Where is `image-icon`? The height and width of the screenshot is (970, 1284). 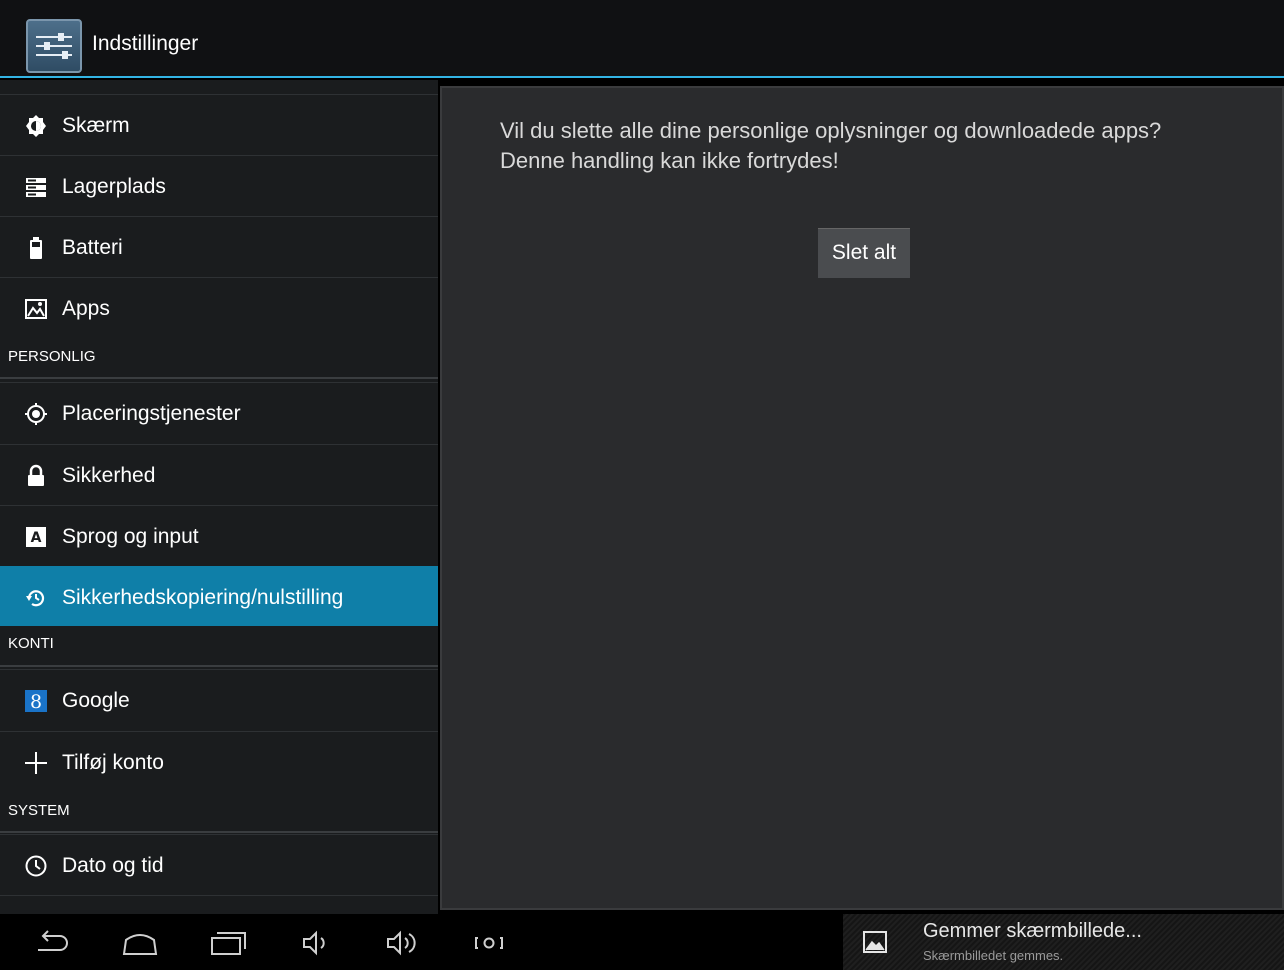 image-icon is located at coordinates (876, 942).